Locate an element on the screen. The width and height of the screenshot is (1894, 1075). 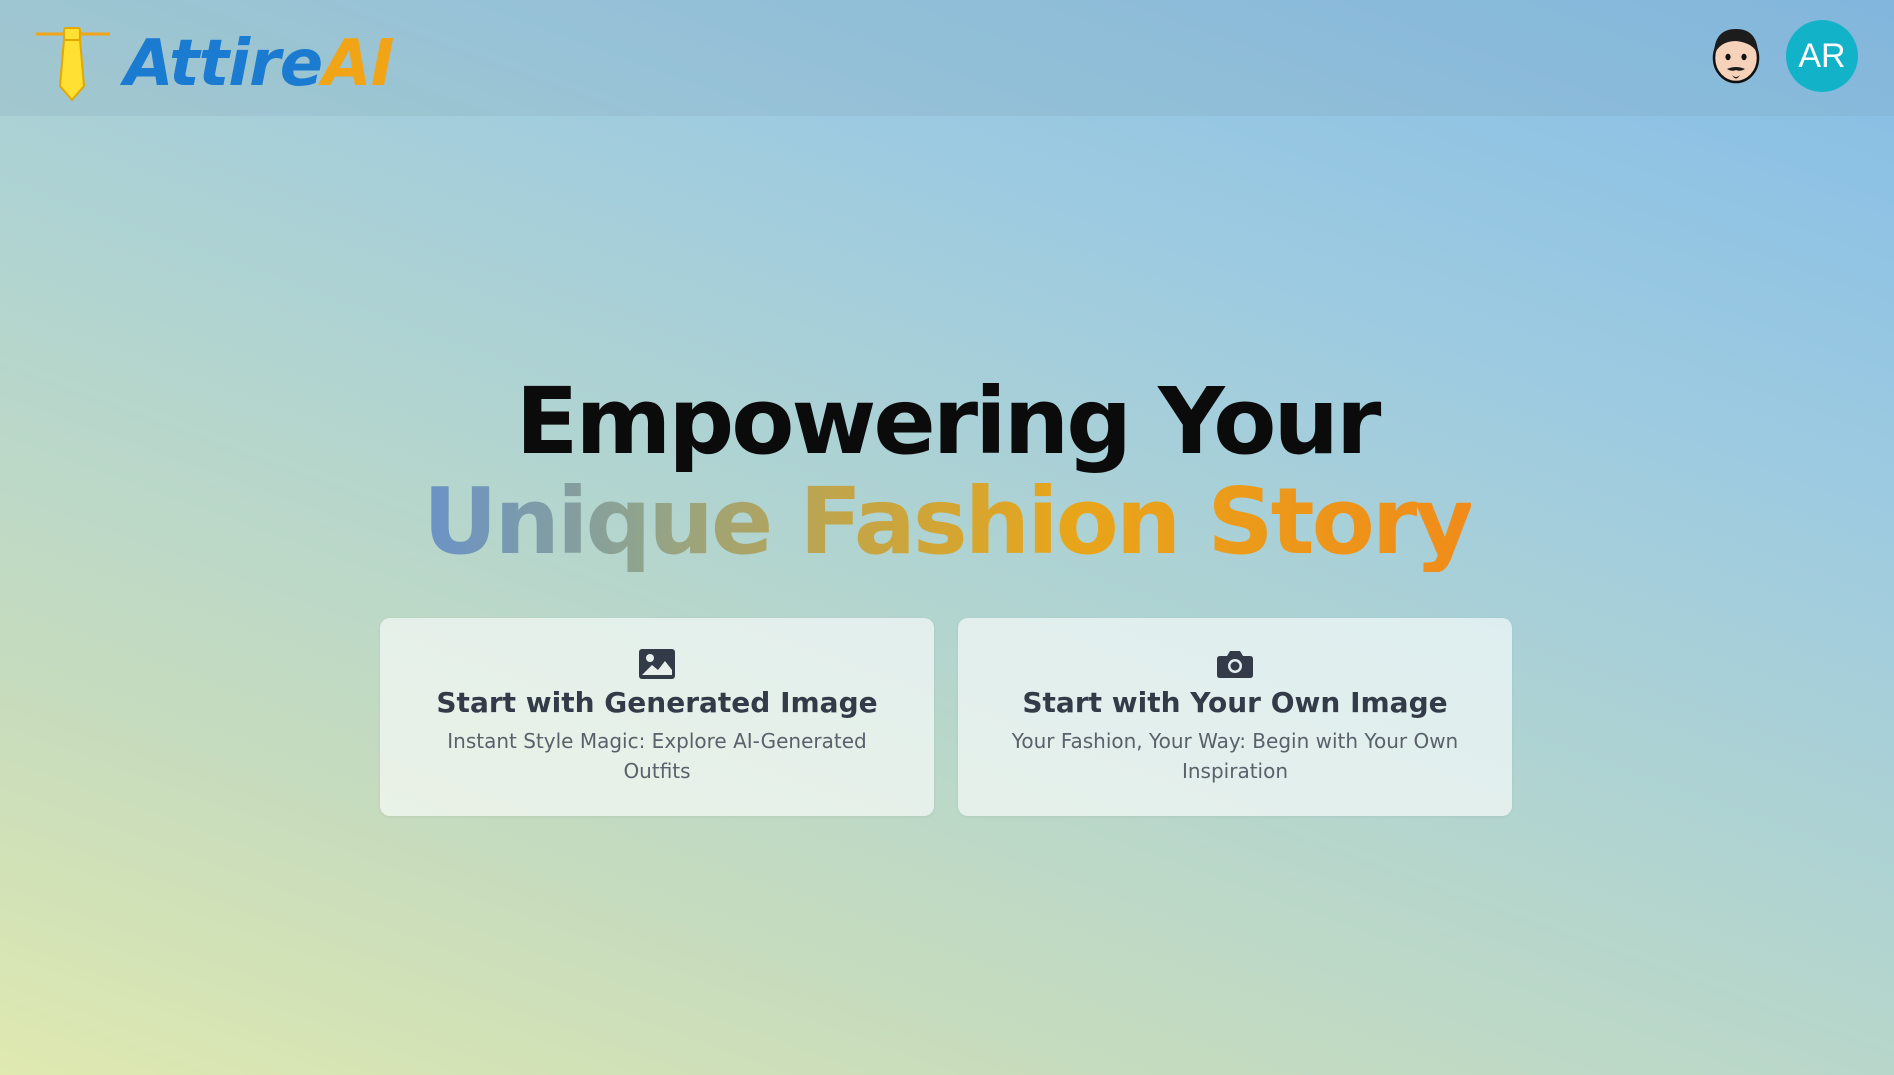
user-avatar: AR is located at coordinates (1822, 56).